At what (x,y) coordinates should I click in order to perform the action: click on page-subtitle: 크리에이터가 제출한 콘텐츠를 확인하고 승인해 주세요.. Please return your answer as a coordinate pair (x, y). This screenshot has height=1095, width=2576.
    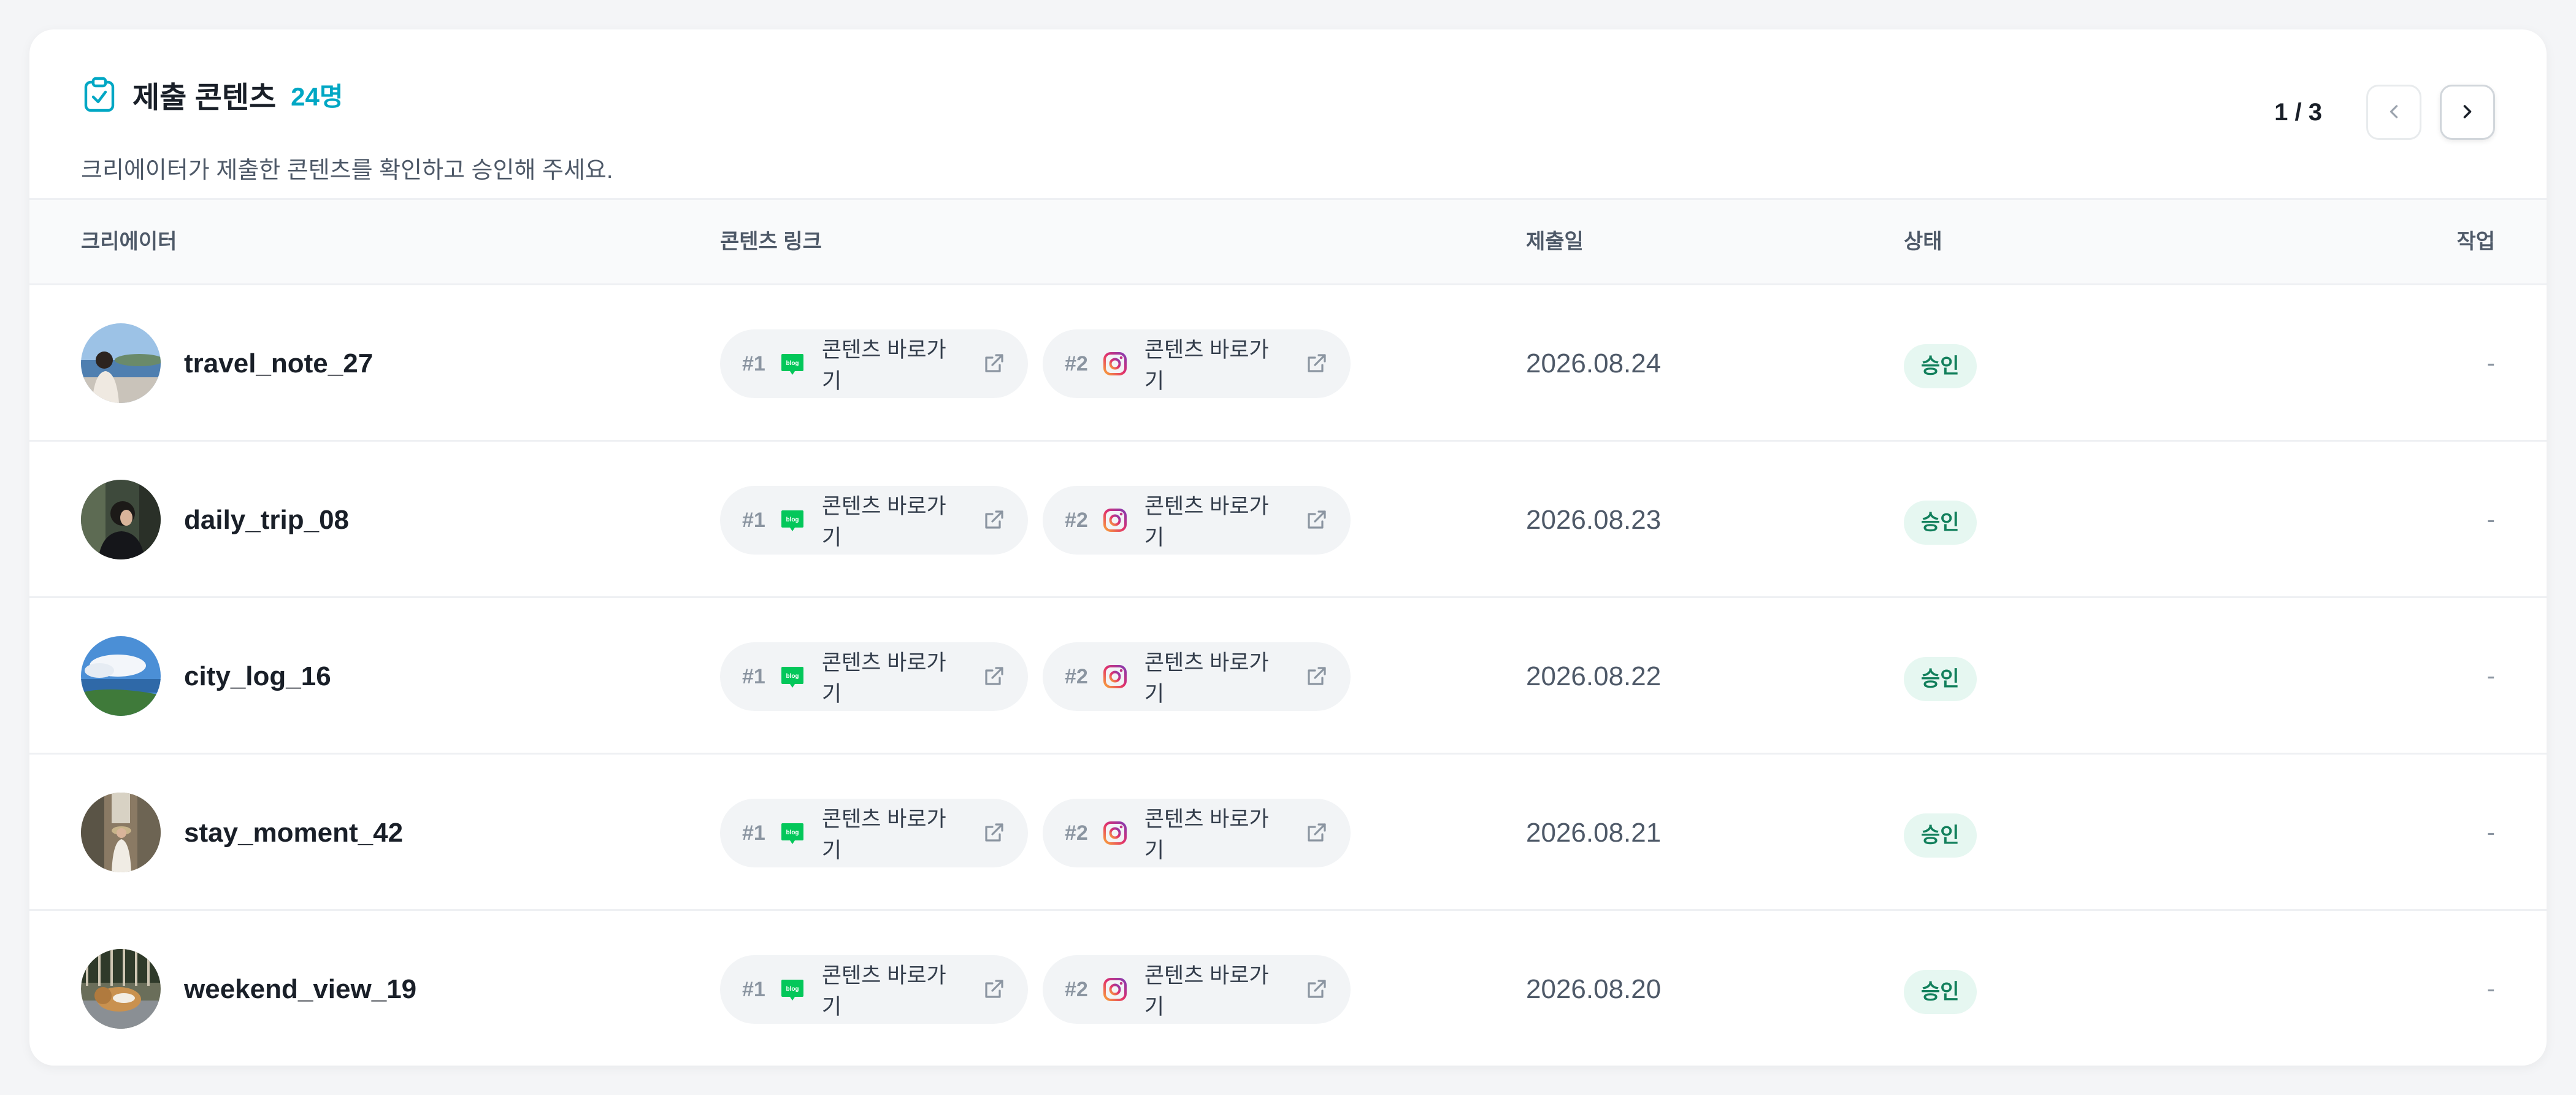
    Looking at the image, I should click on (347, 170).